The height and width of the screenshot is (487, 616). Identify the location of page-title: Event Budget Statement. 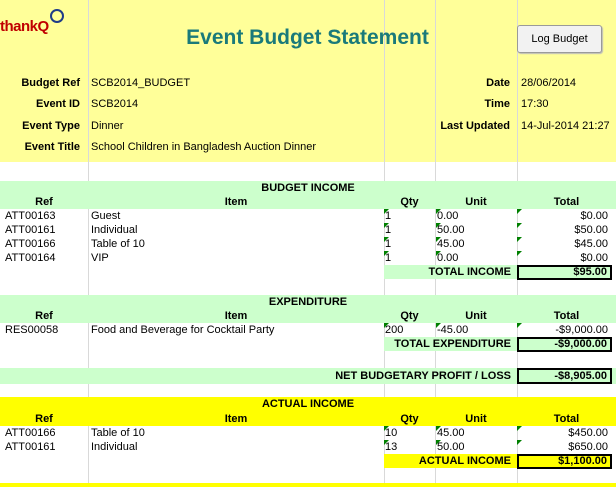
(307, 37).